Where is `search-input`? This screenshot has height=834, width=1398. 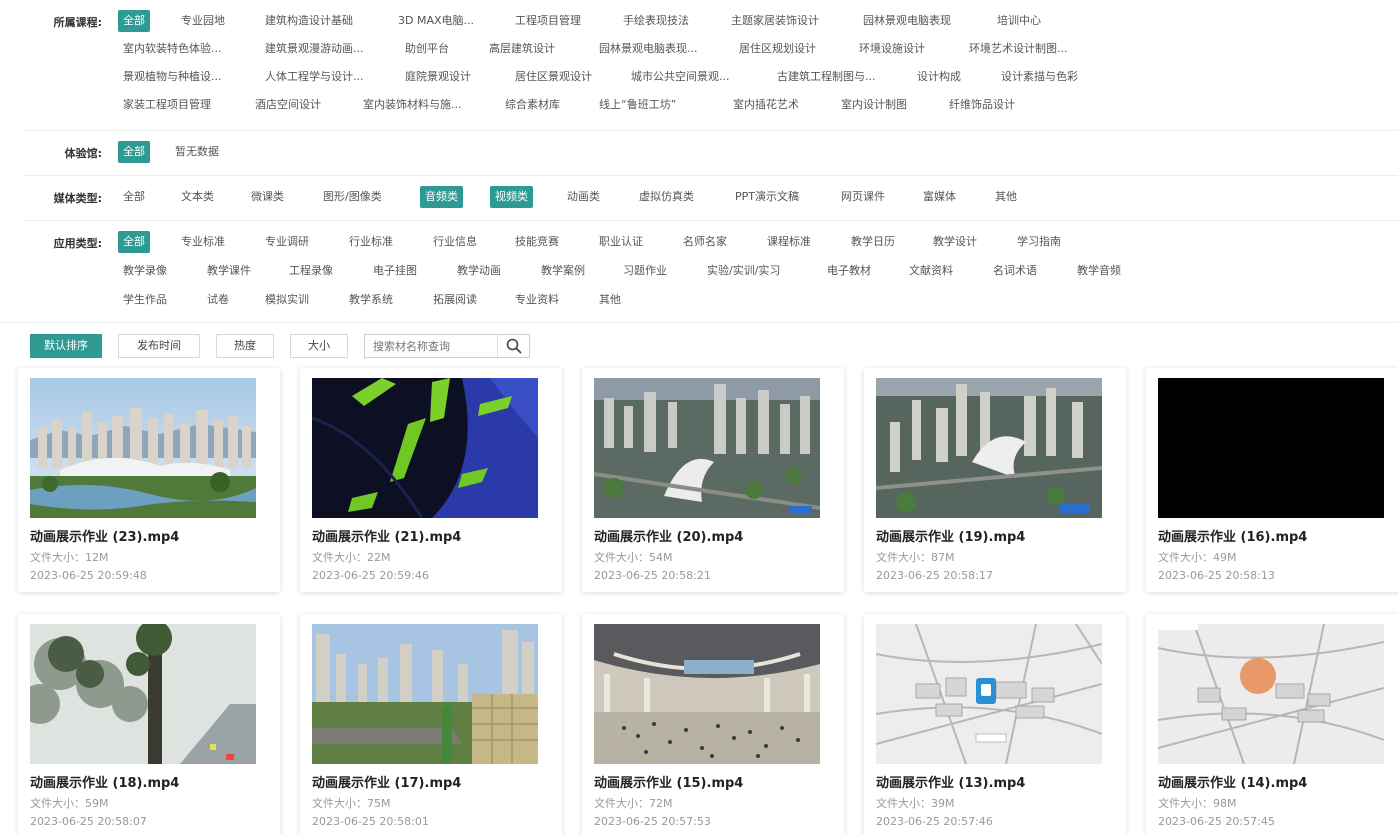 search-input is located at coordinates (427, 346).